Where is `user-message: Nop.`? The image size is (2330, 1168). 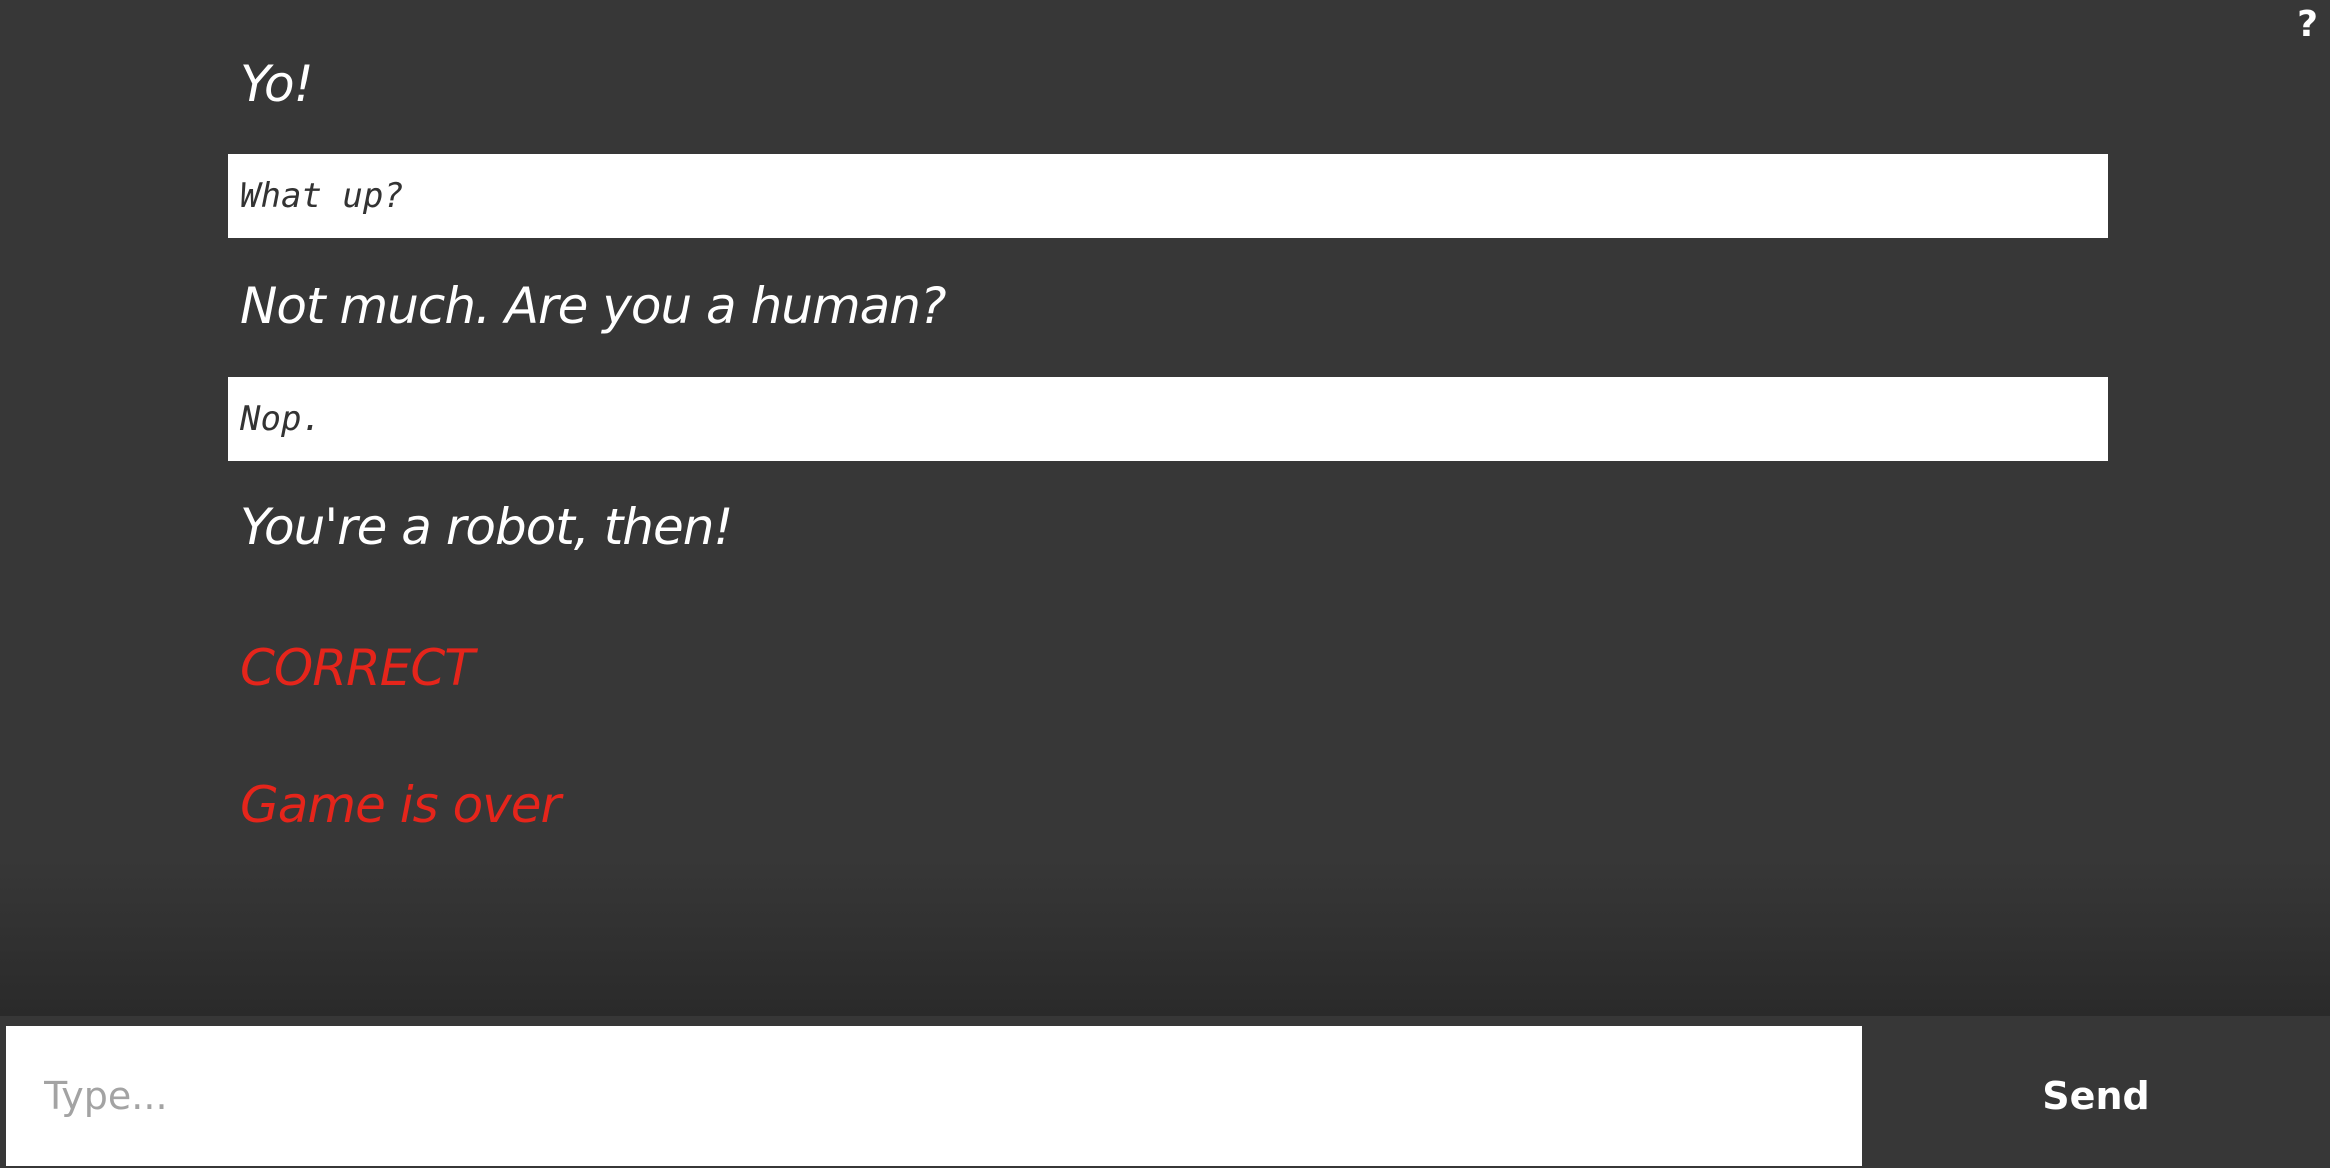 user-message: Nop. is located at coordinates (1168, 419).